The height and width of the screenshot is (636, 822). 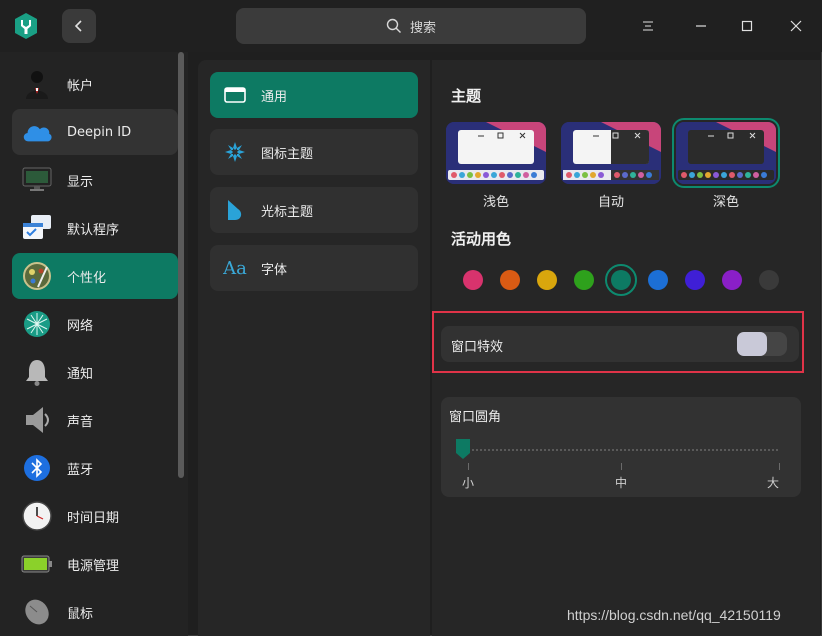 I want to click on corner-radius-label: 窗口圆角, so click(x=475, y=417).